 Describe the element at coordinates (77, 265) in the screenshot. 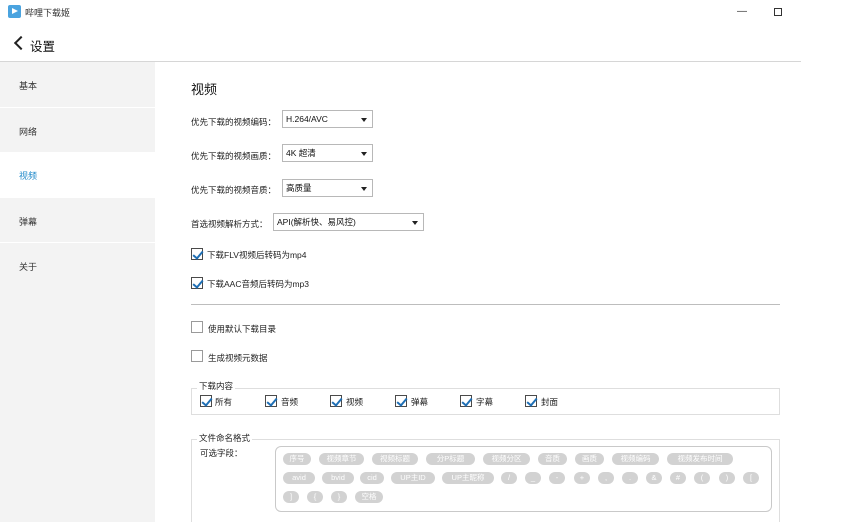

I see `sidebar-item-about: 关于` at that location.